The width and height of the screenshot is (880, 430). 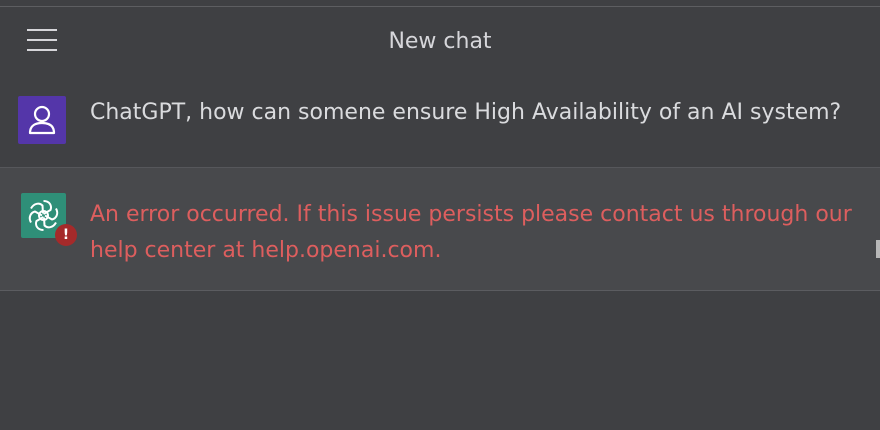 I want to click on scrollbar-thumb, so click(x=878, y=249).